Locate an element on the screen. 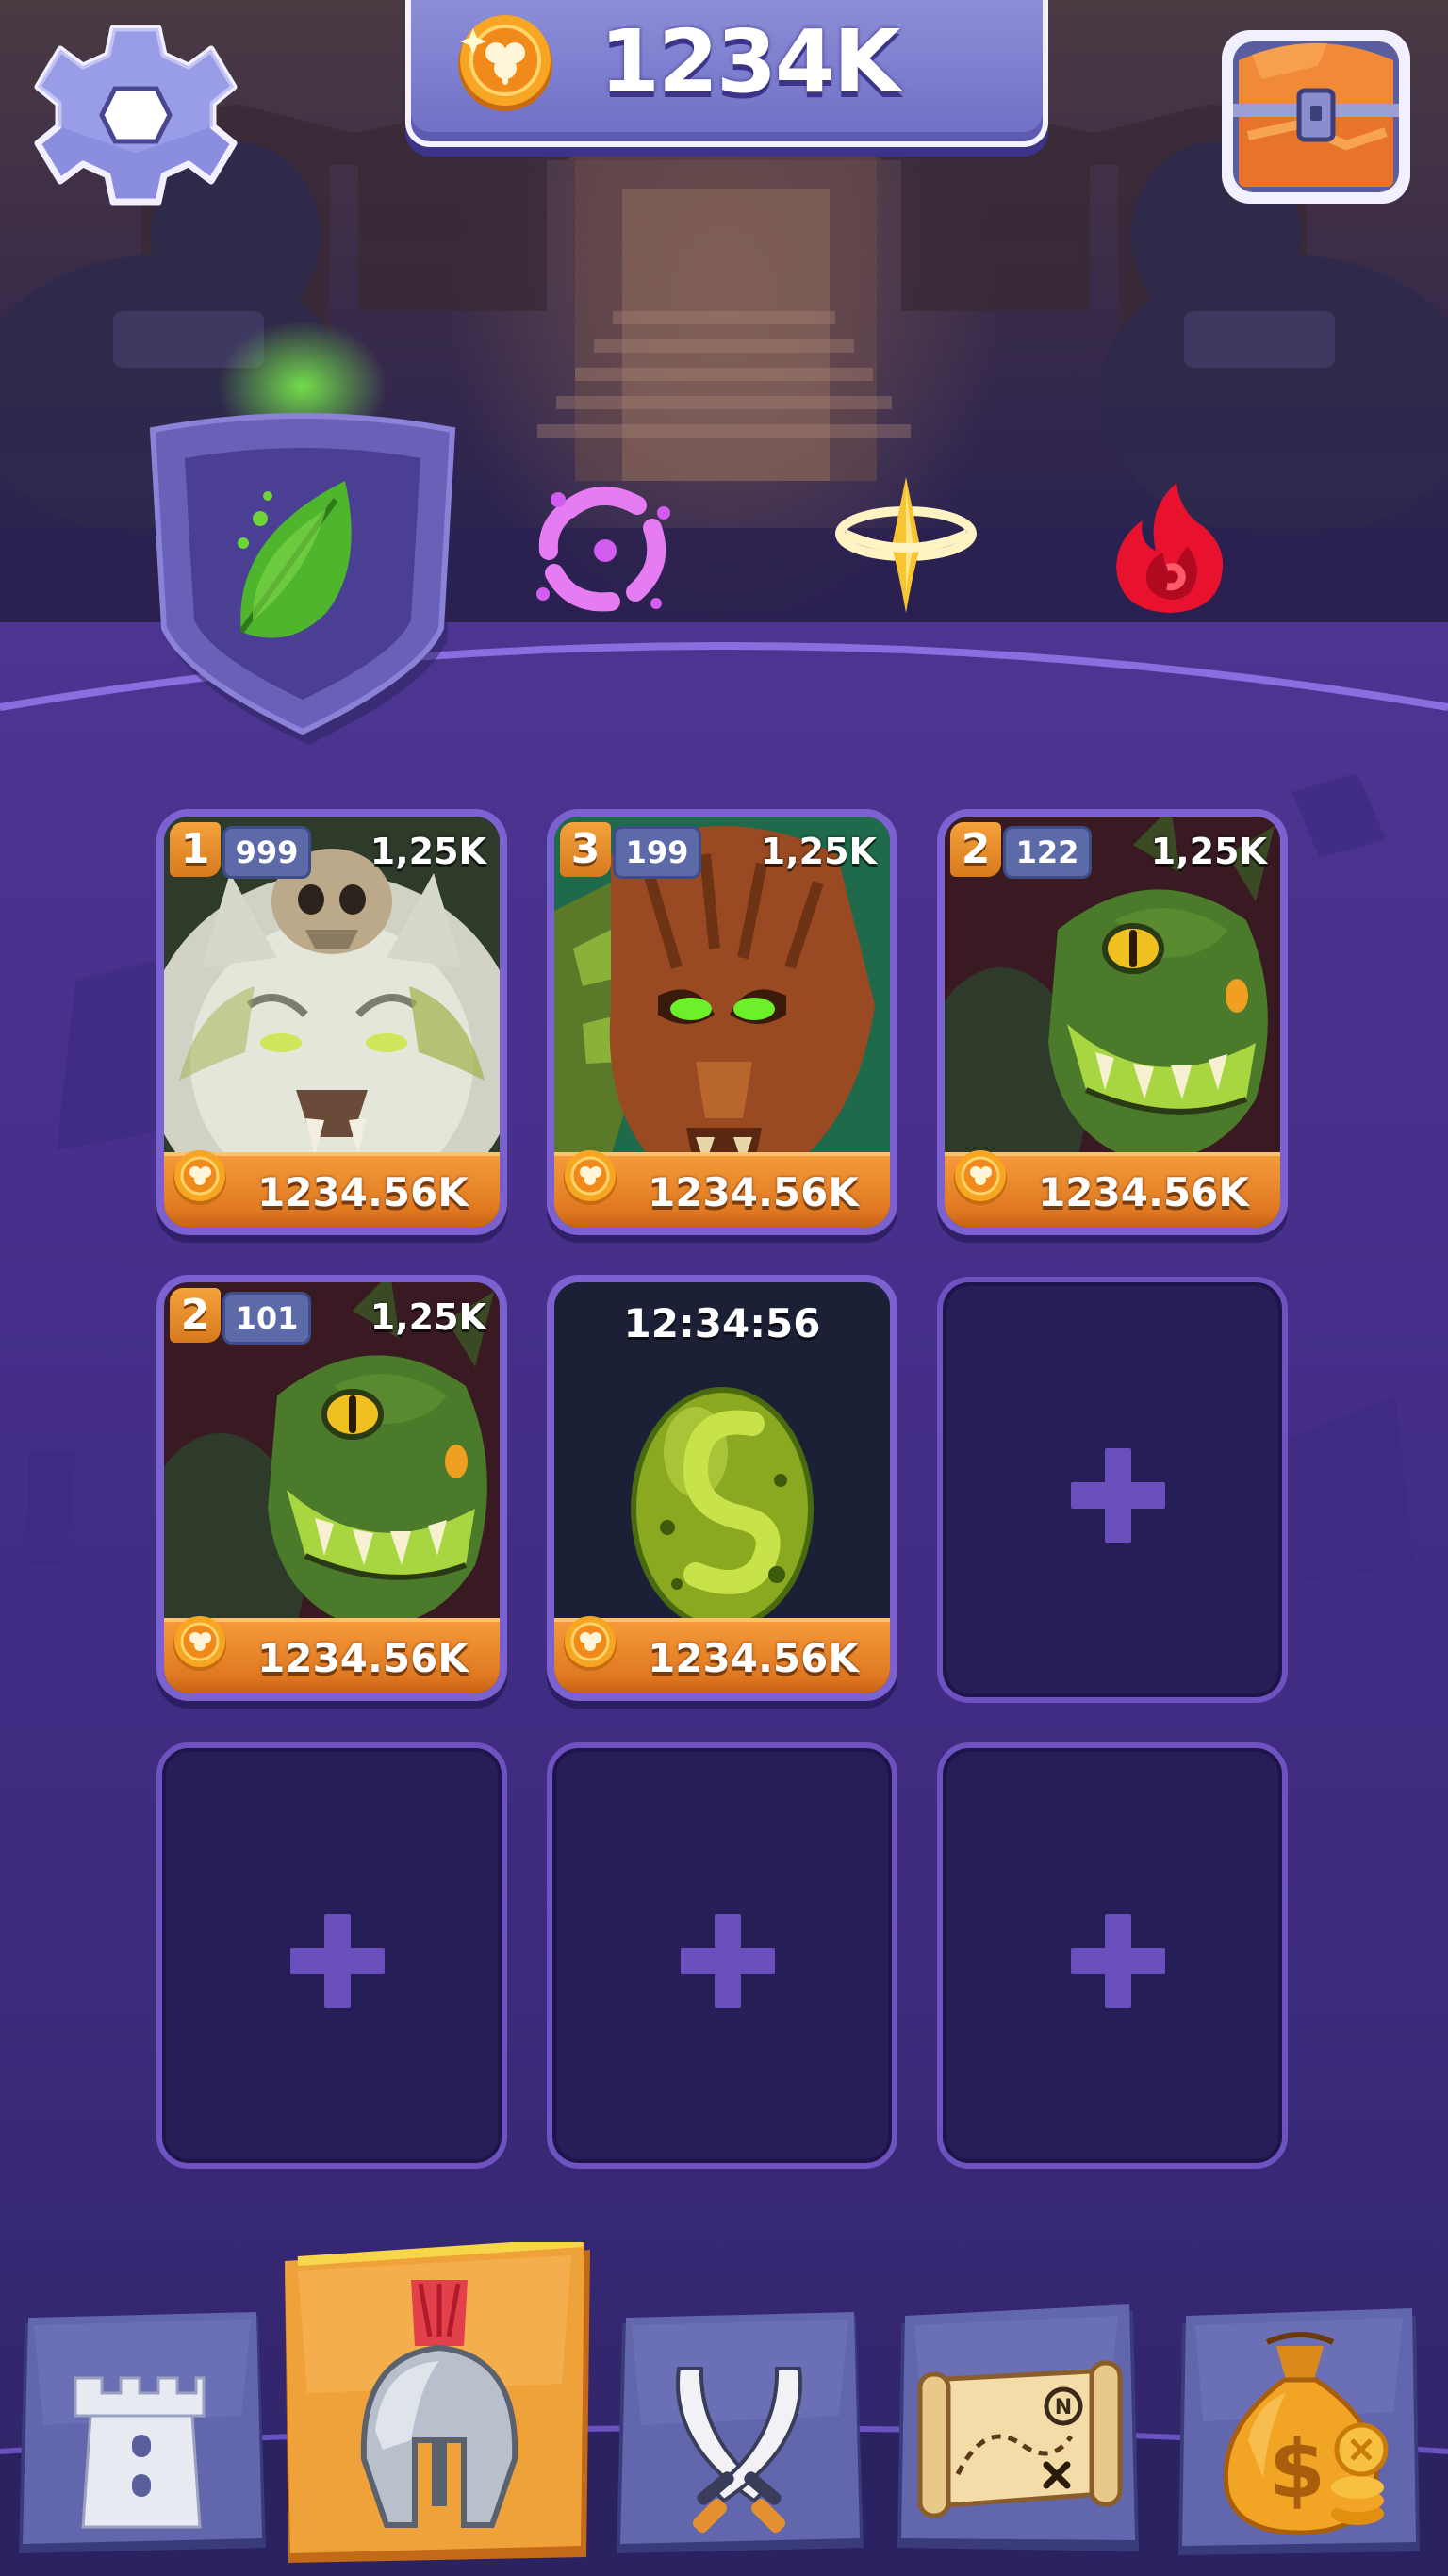 This screenshot has width=1448, height=2576. money-bag-icon: $ is located at coordinates (1299, 2432).